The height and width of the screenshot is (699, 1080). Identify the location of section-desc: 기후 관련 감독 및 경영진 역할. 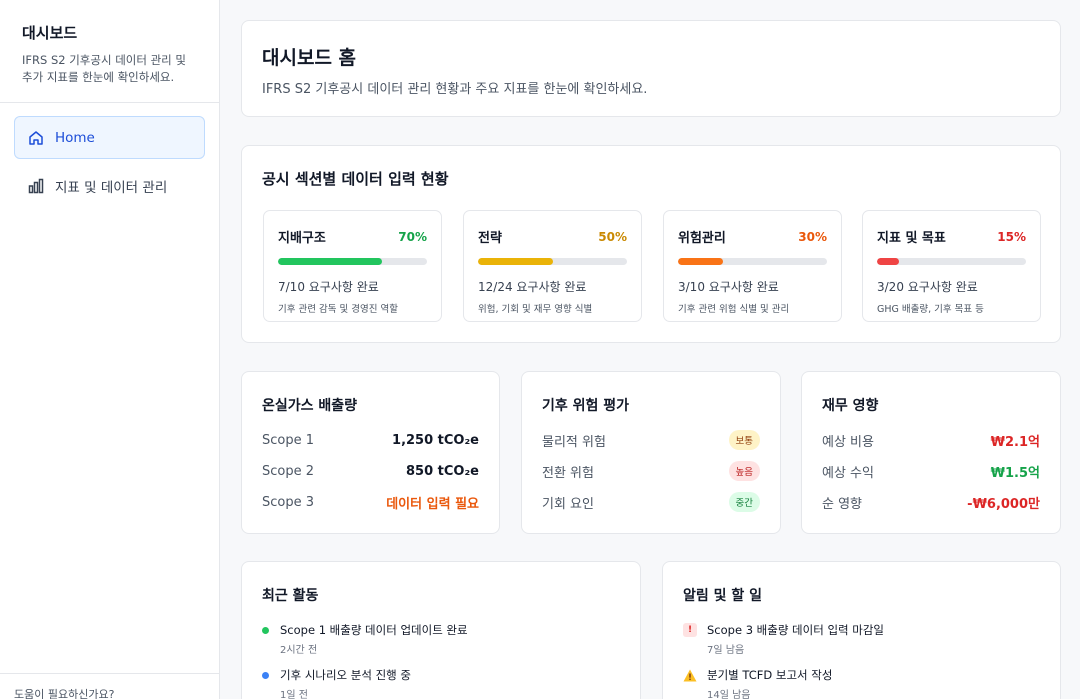
(338, 309).